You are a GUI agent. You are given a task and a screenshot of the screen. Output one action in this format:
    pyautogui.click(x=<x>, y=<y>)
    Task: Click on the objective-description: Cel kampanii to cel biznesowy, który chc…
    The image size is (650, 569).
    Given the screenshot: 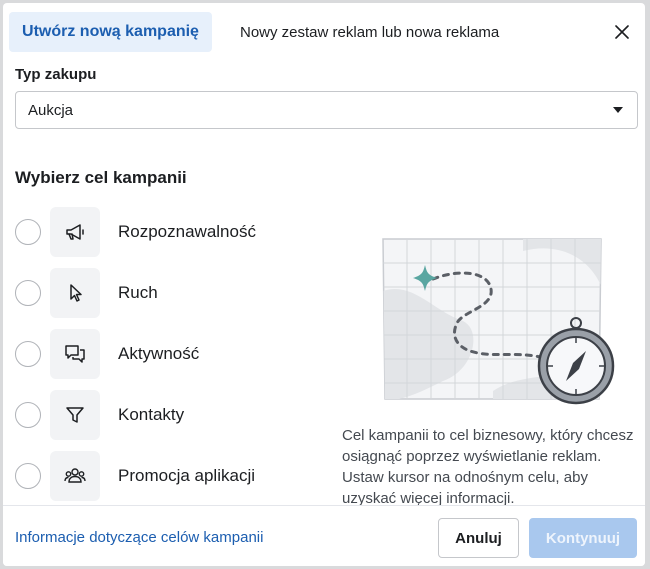 What is the action you would take?
    pyautogui.click(x=488, y=467)
    